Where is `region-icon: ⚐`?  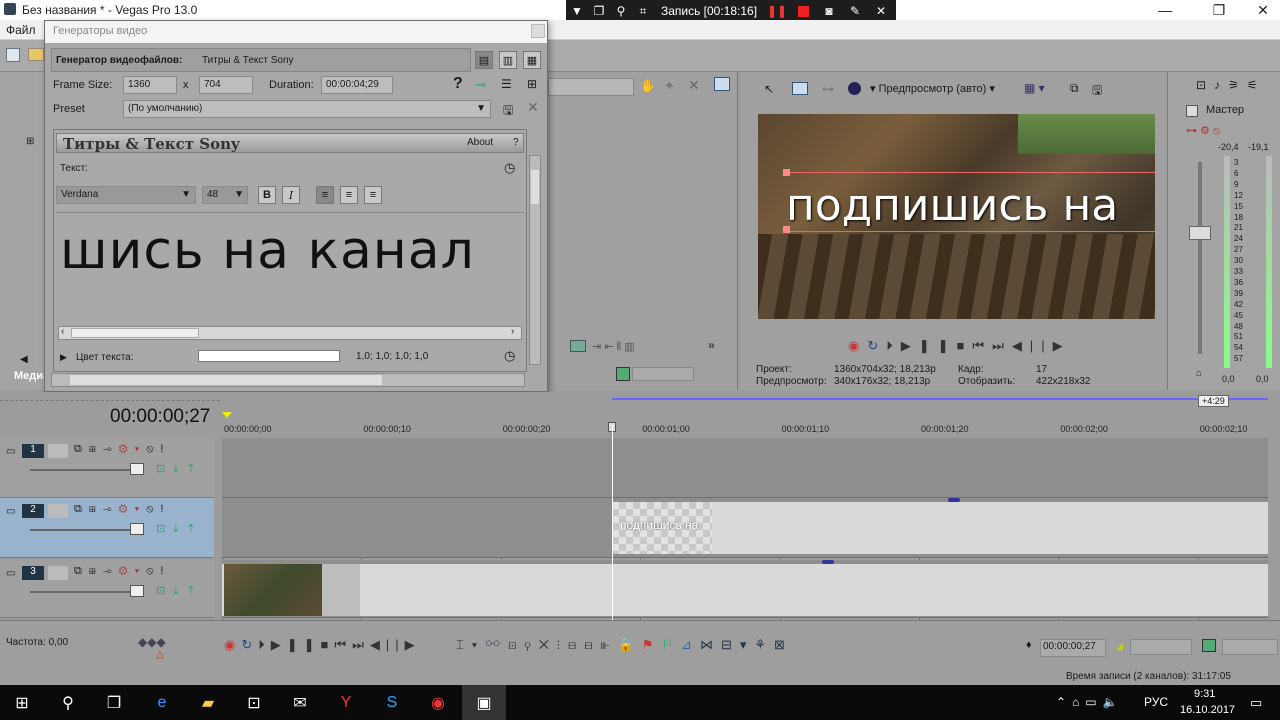 region-icon: ⚐ is located at coordinates (671, 644).